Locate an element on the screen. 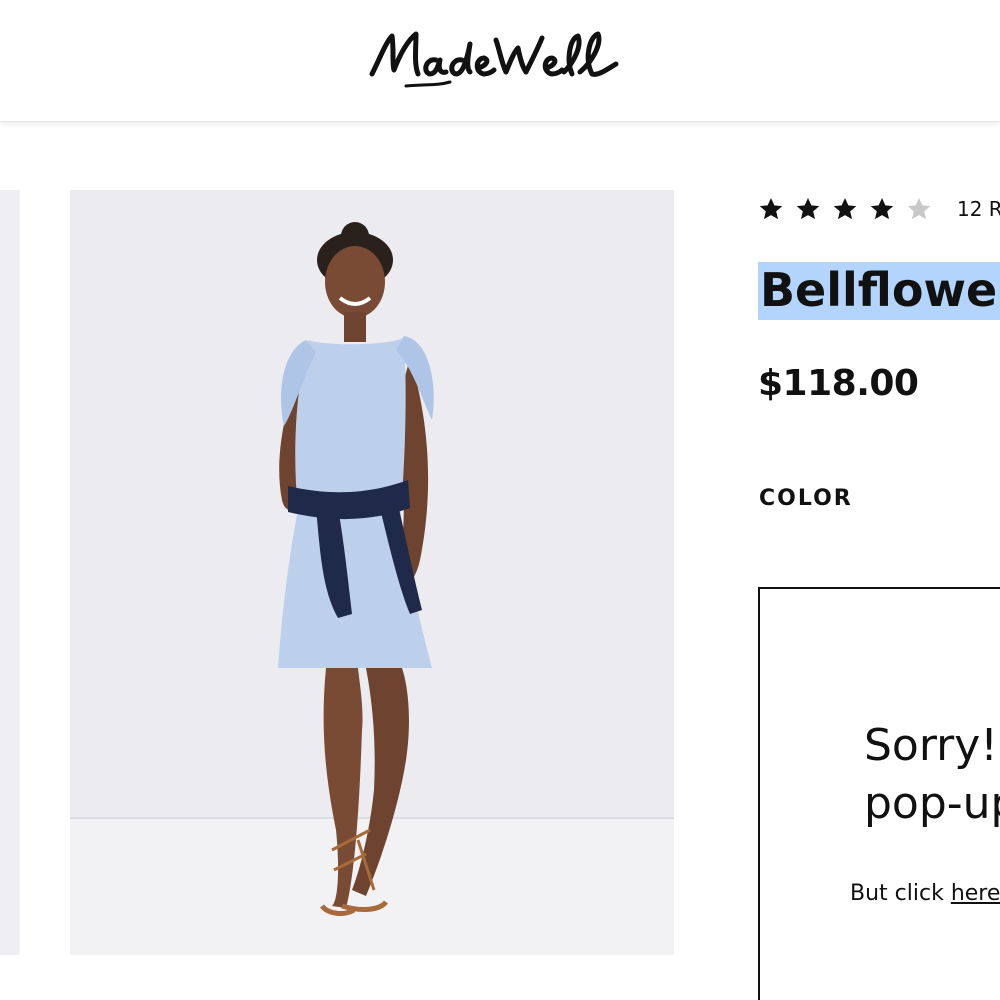 The height and width of the screenshot is (1000, 1000). madewell-logo-script is located at coordinates (494, 59).